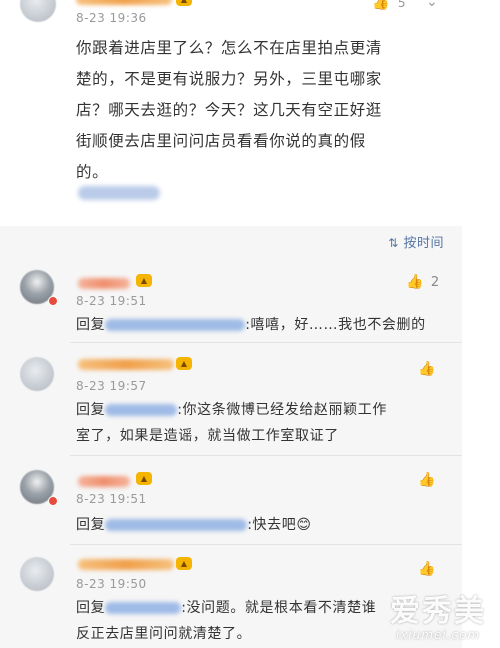 The image size is (500, 648). What do you see at coordinates (401, 5) in the screenshot?
I see `like-count: 5` at bounding box center [401, 5].